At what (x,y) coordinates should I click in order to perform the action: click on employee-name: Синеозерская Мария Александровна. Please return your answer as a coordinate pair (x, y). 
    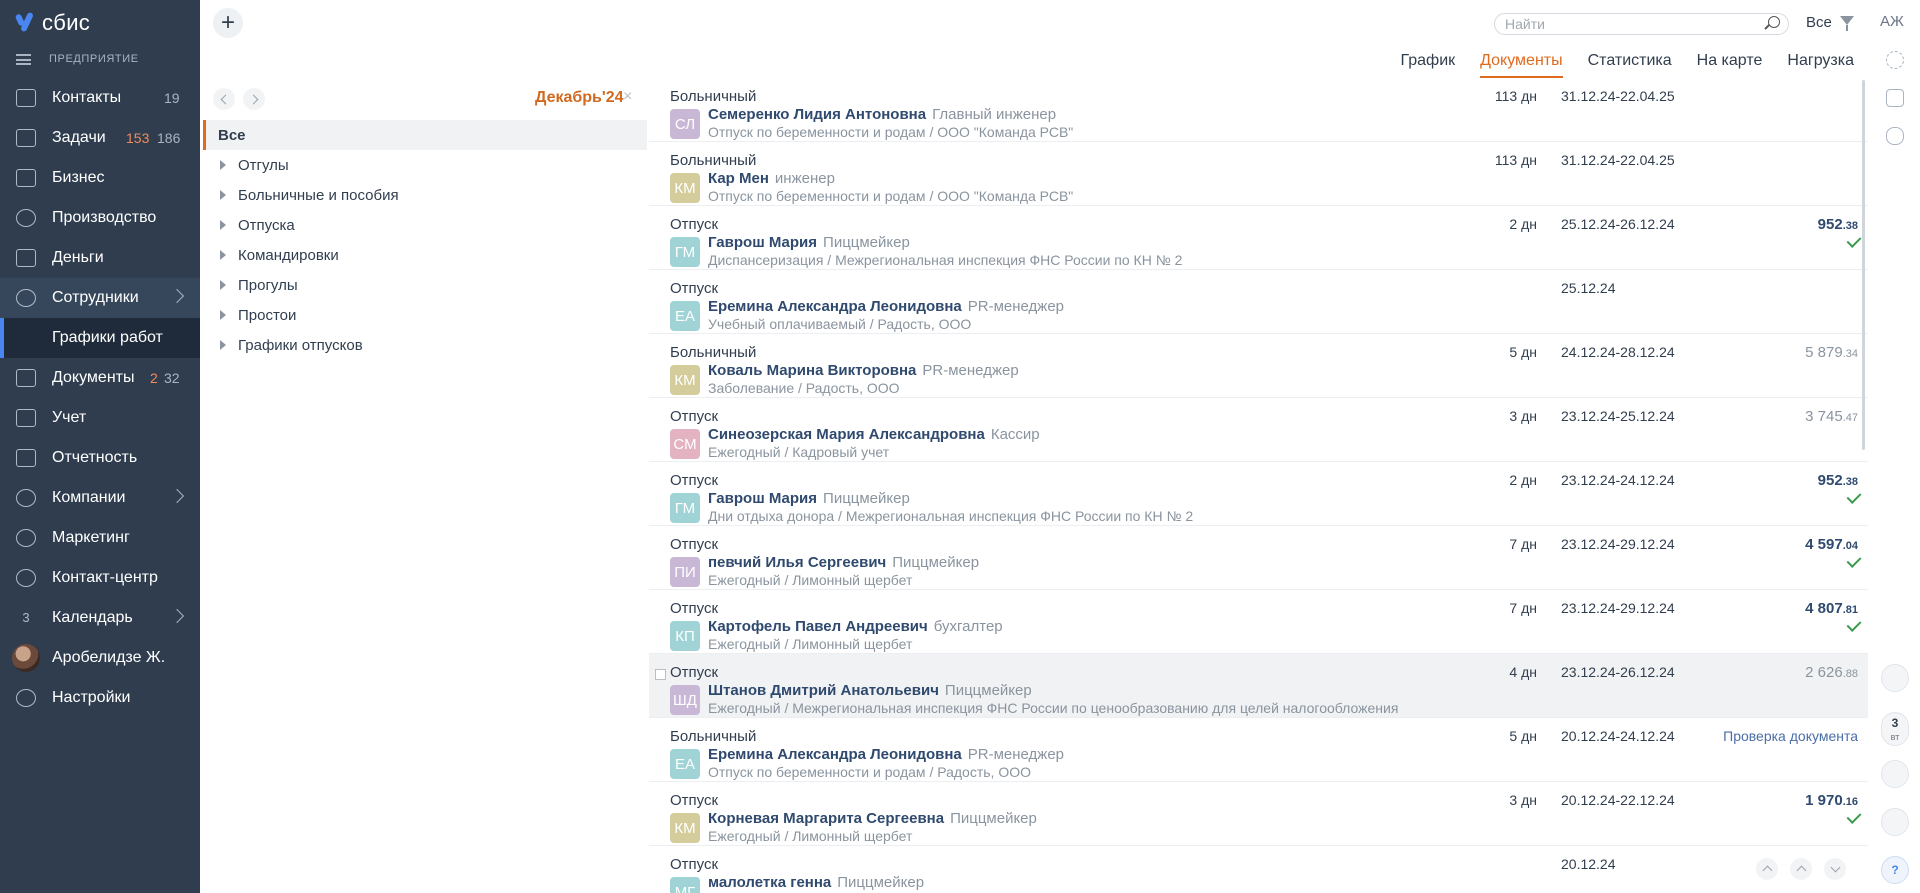
    Looking at the image, I should click on (846, 434).